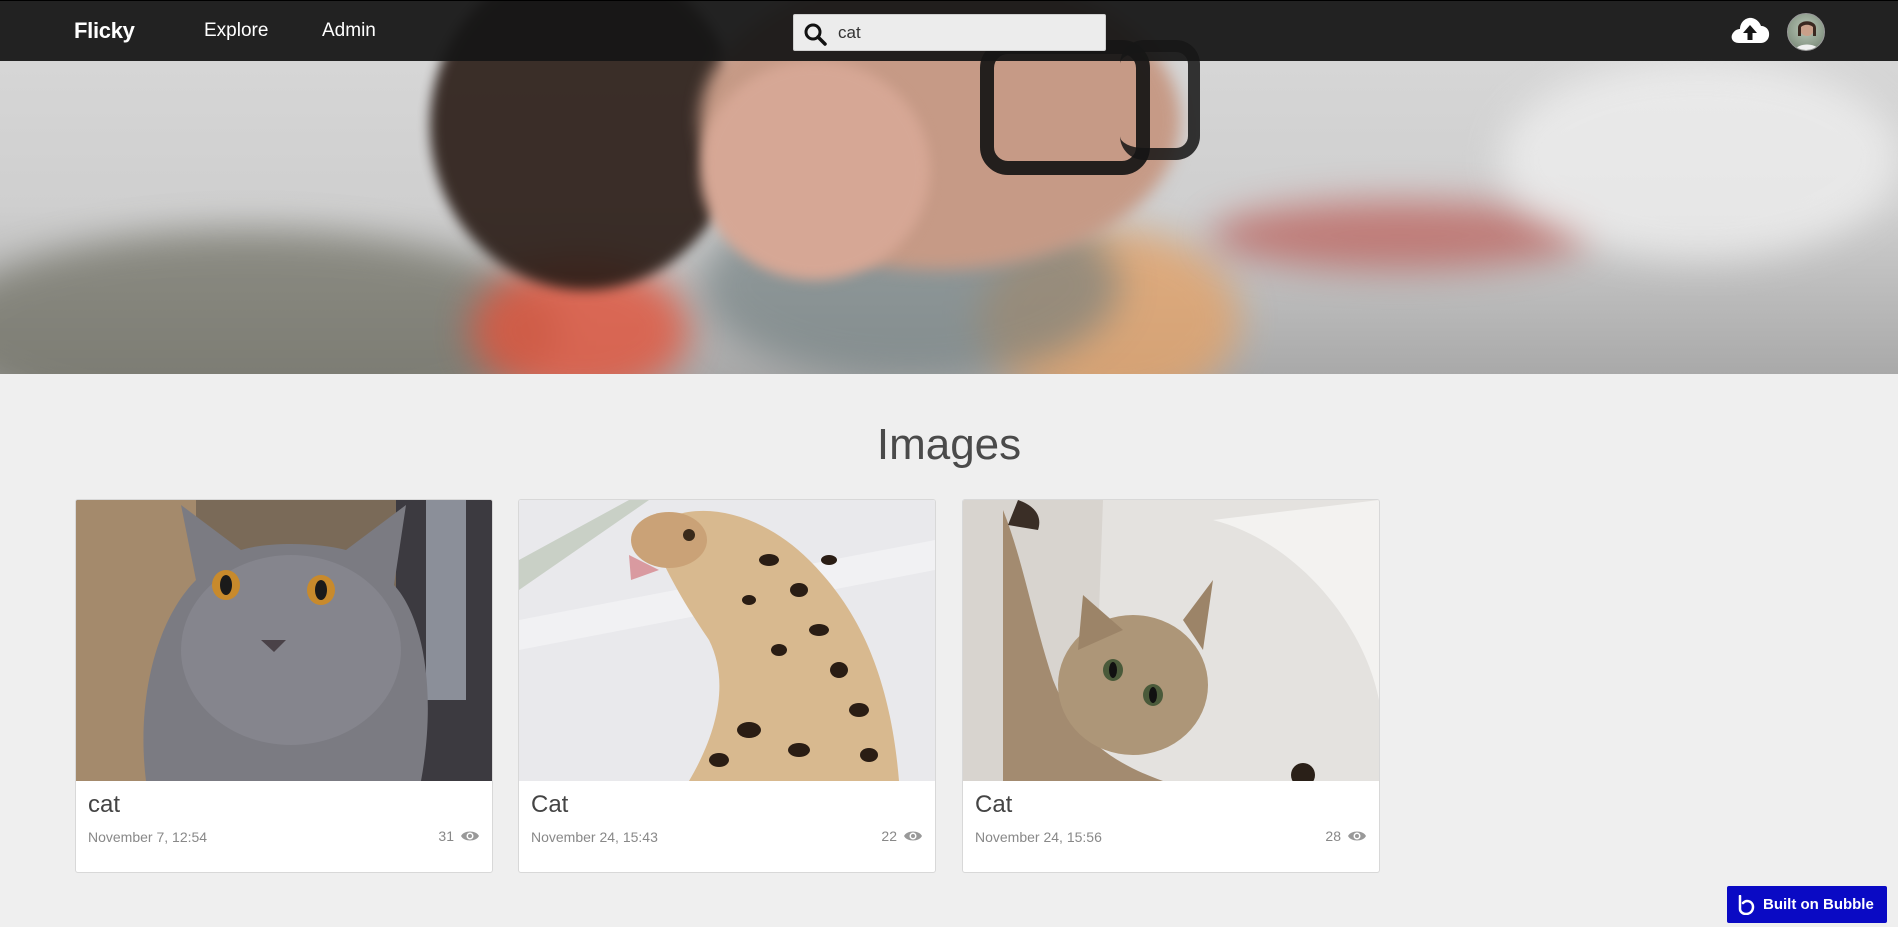 The width and height of the screenshot is (1898, 927). Describe the element at coordinates (902, 836) in the screenshot. I see `view-count: 22` at that location.